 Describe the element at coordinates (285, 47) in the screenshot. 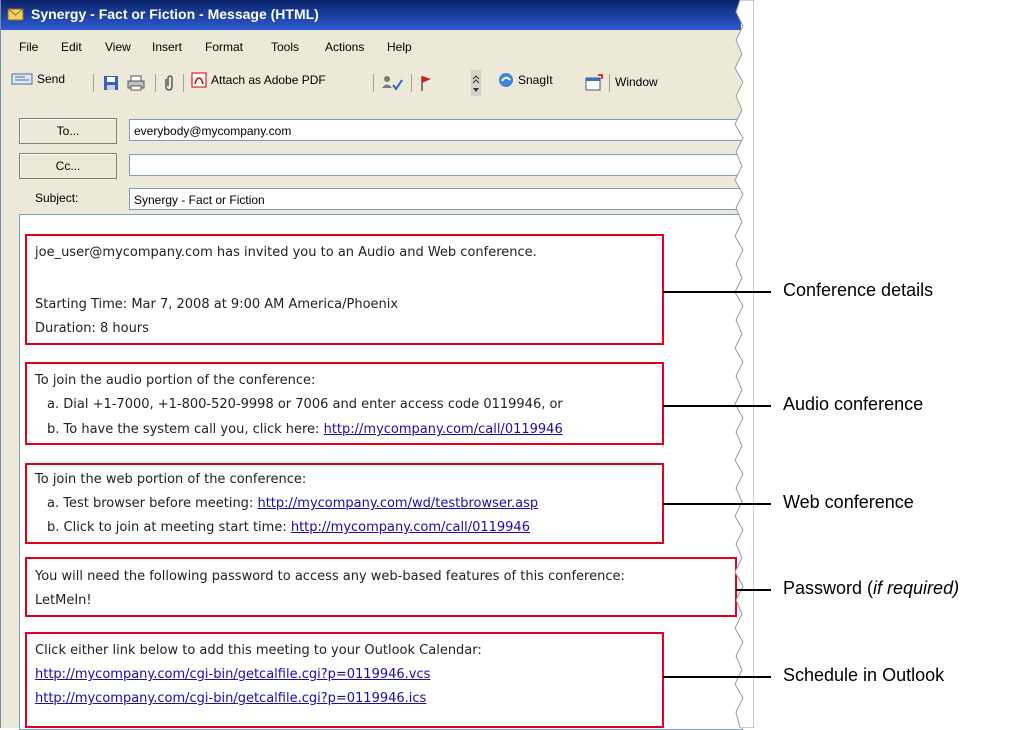

I see `menu-tools: Tools` at that location.